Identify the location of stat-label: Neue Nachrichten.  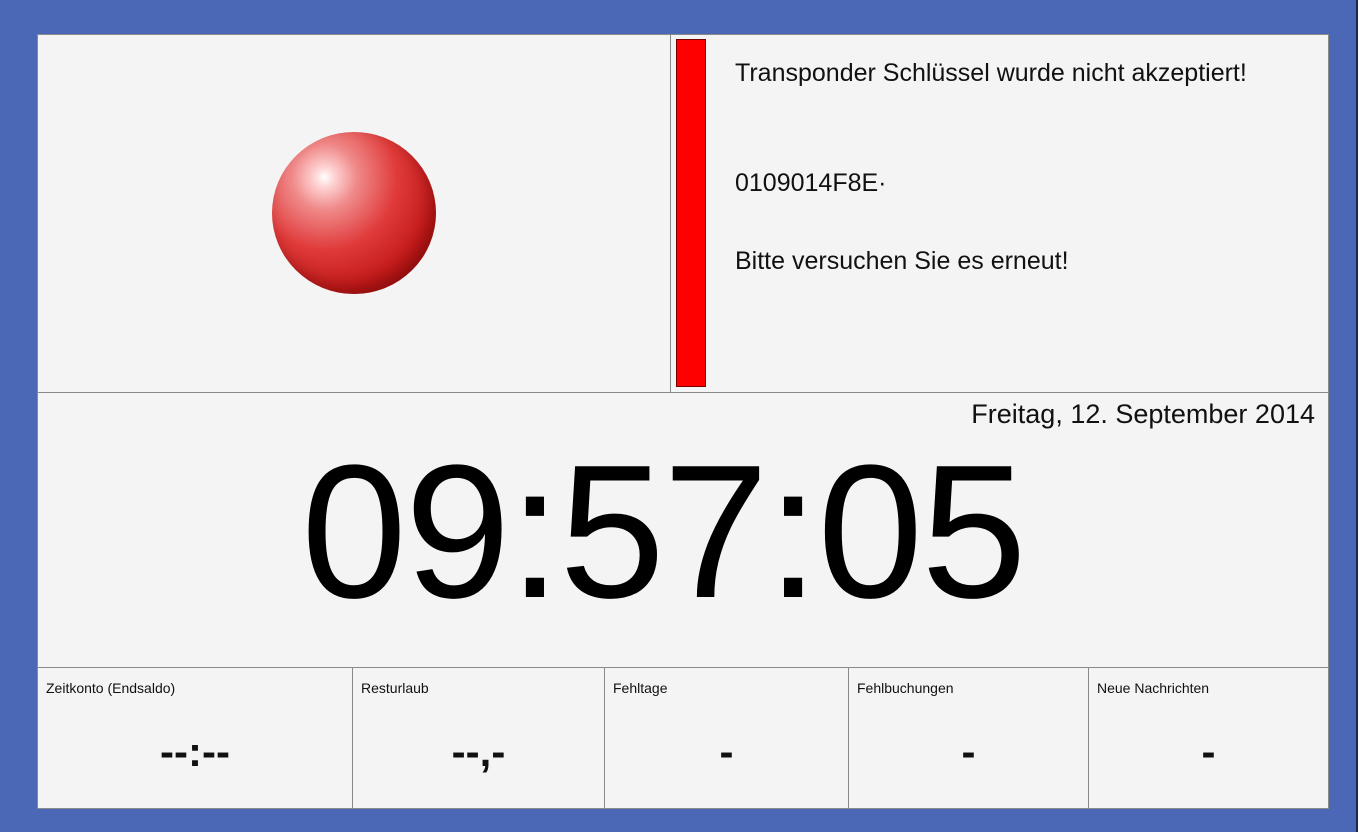
(1153, 688).